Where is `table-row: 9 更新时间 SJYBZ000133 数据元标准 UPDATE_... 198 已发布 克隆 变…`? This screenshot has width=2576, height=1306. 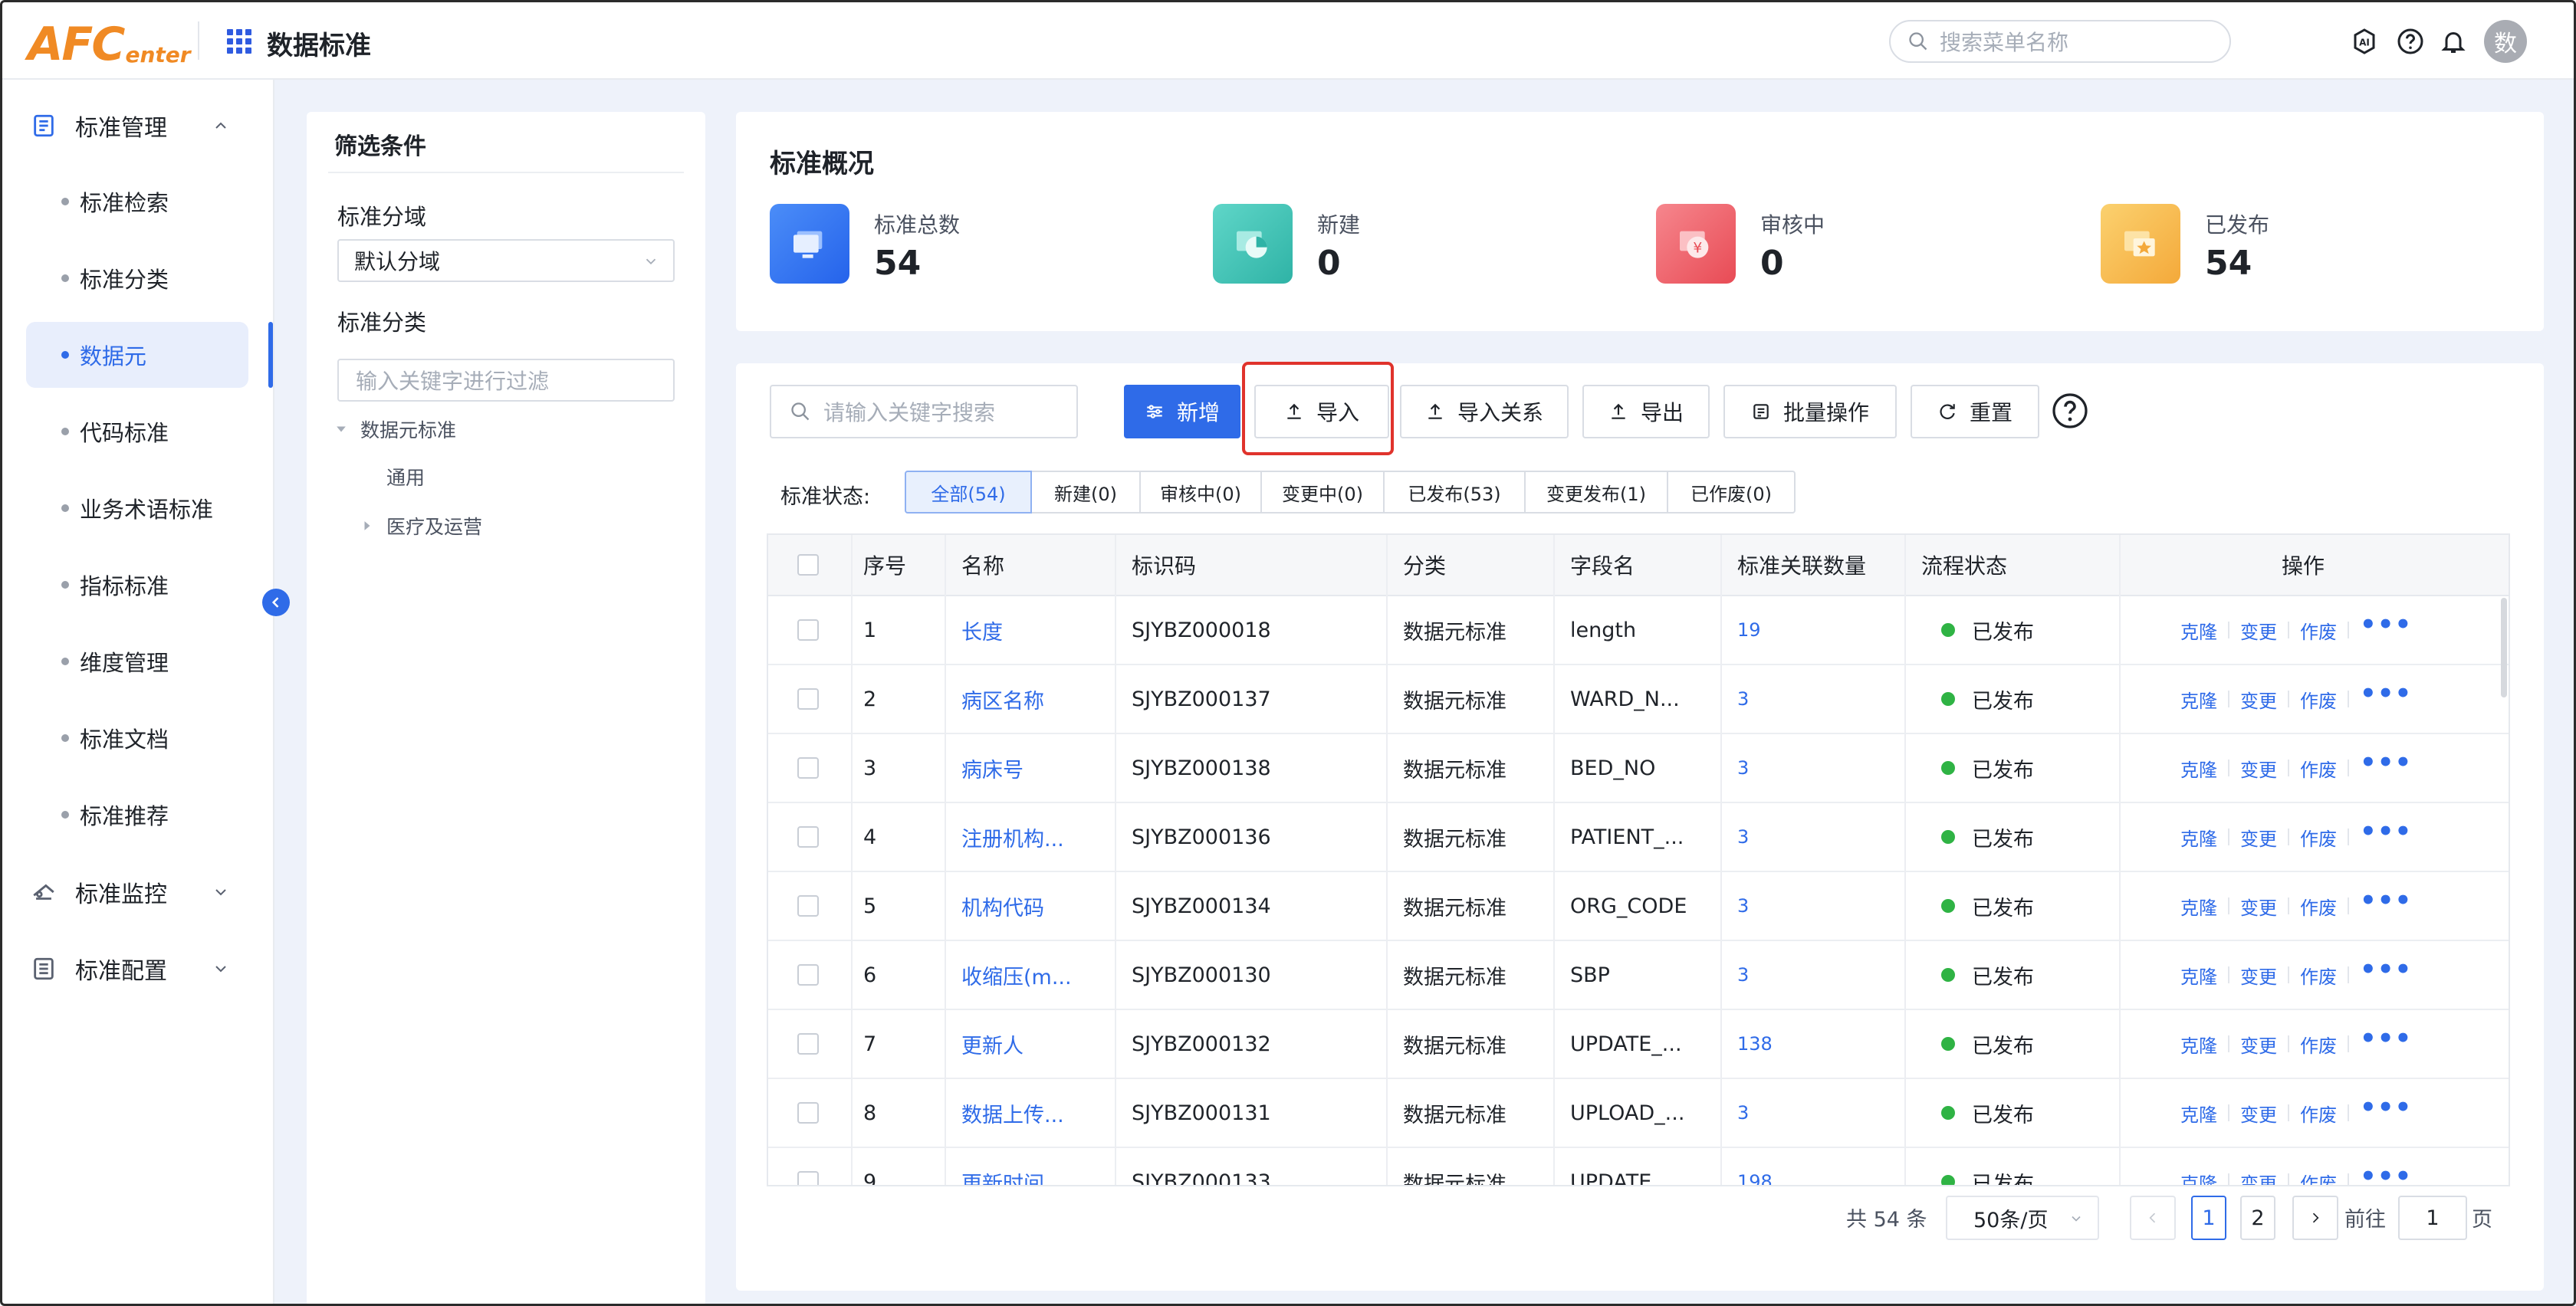 table-row: 9 更新时间 SJYBZ000133 数据元标准 UPDATE_... 198 已发布 克隆 变… is located at coordinates (1639, 1167).